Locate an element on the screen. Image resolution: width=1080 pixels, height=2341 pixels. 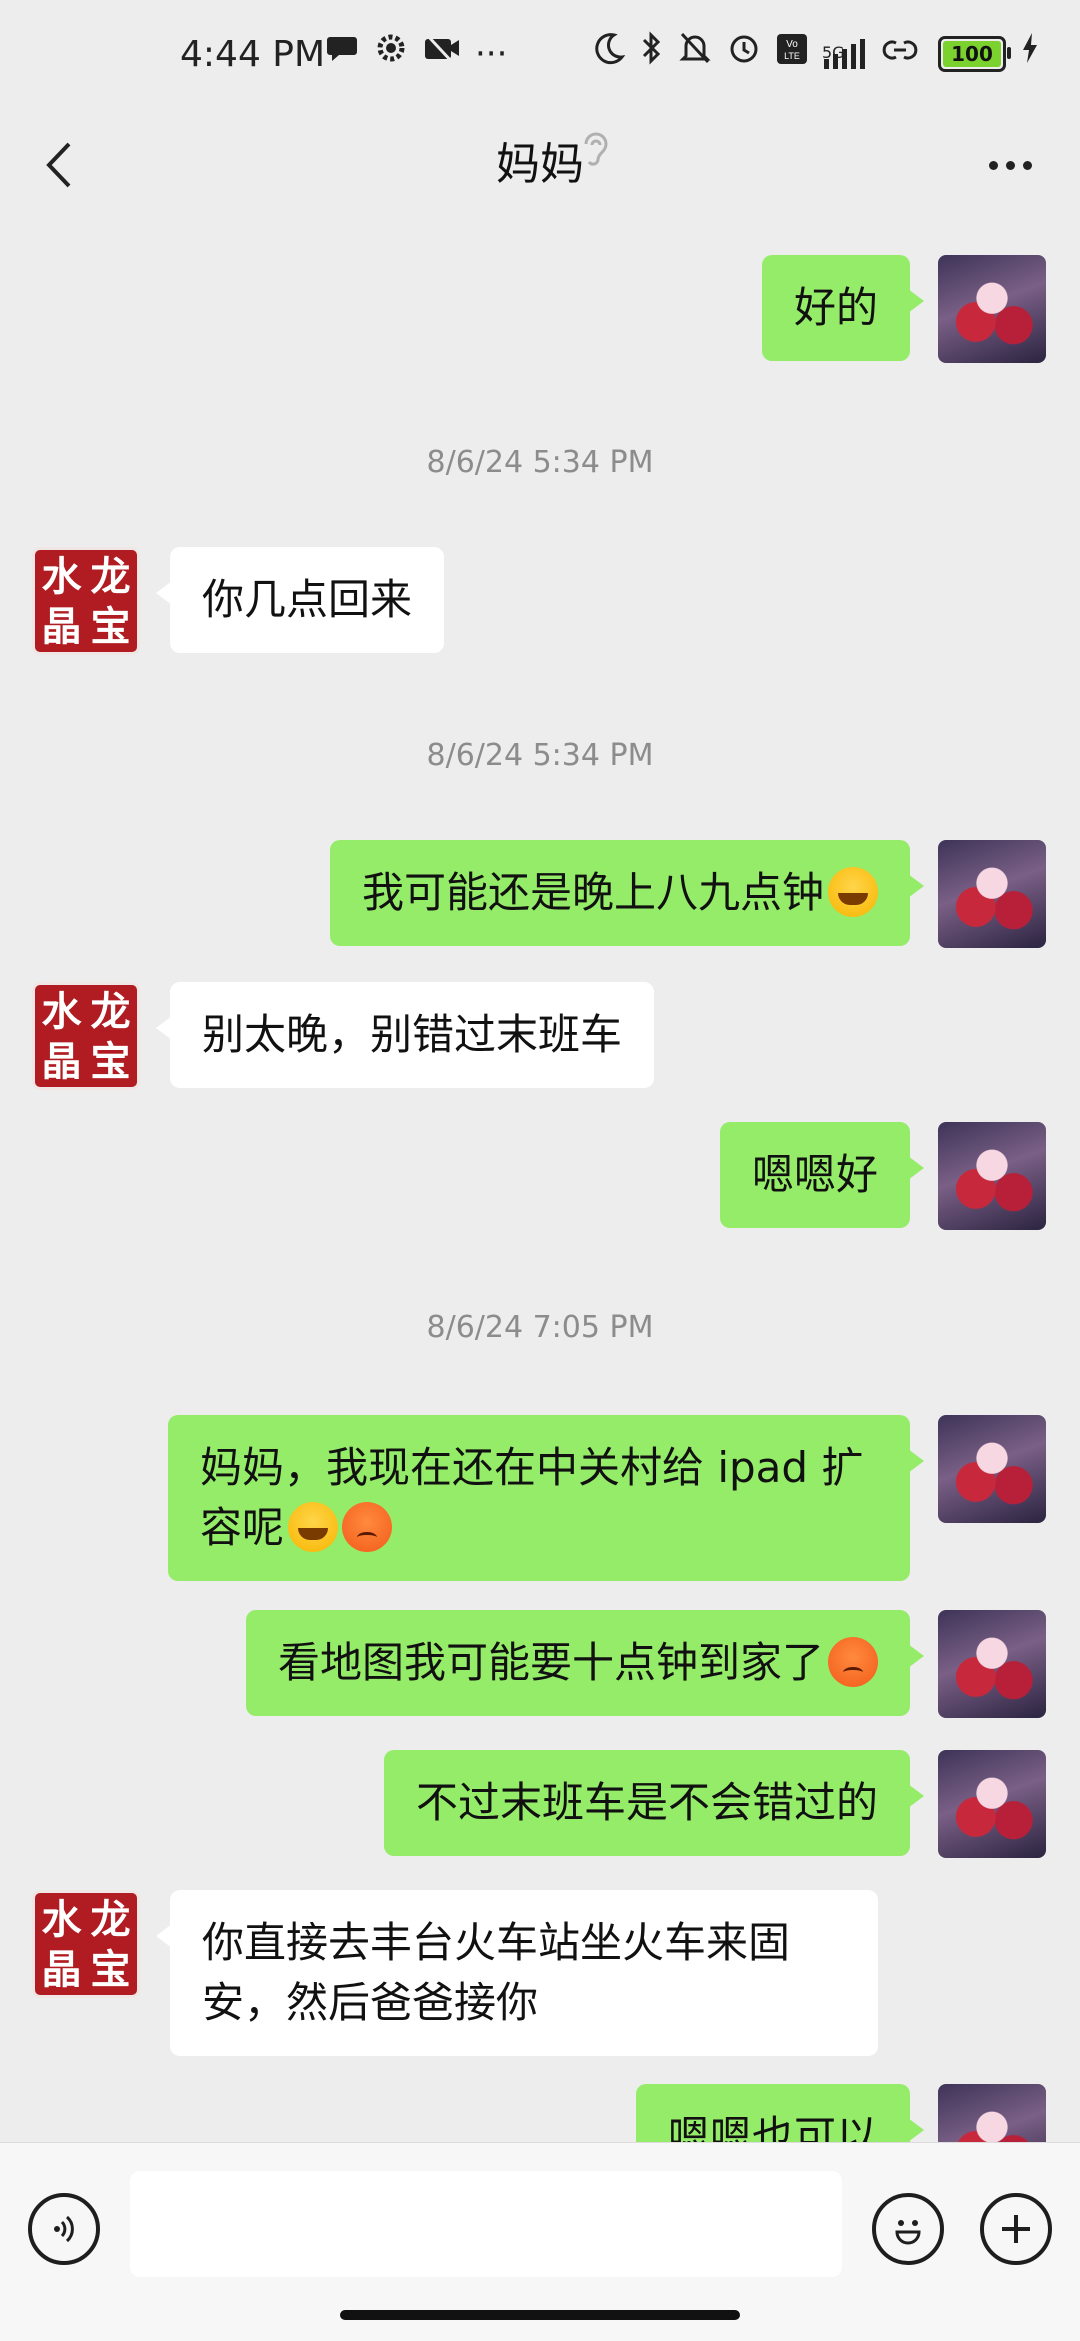
message-bubble-sent: 妈妈，我现在还在中关村给 ipad 扩容呢 is located at coordinates (546, 1498).